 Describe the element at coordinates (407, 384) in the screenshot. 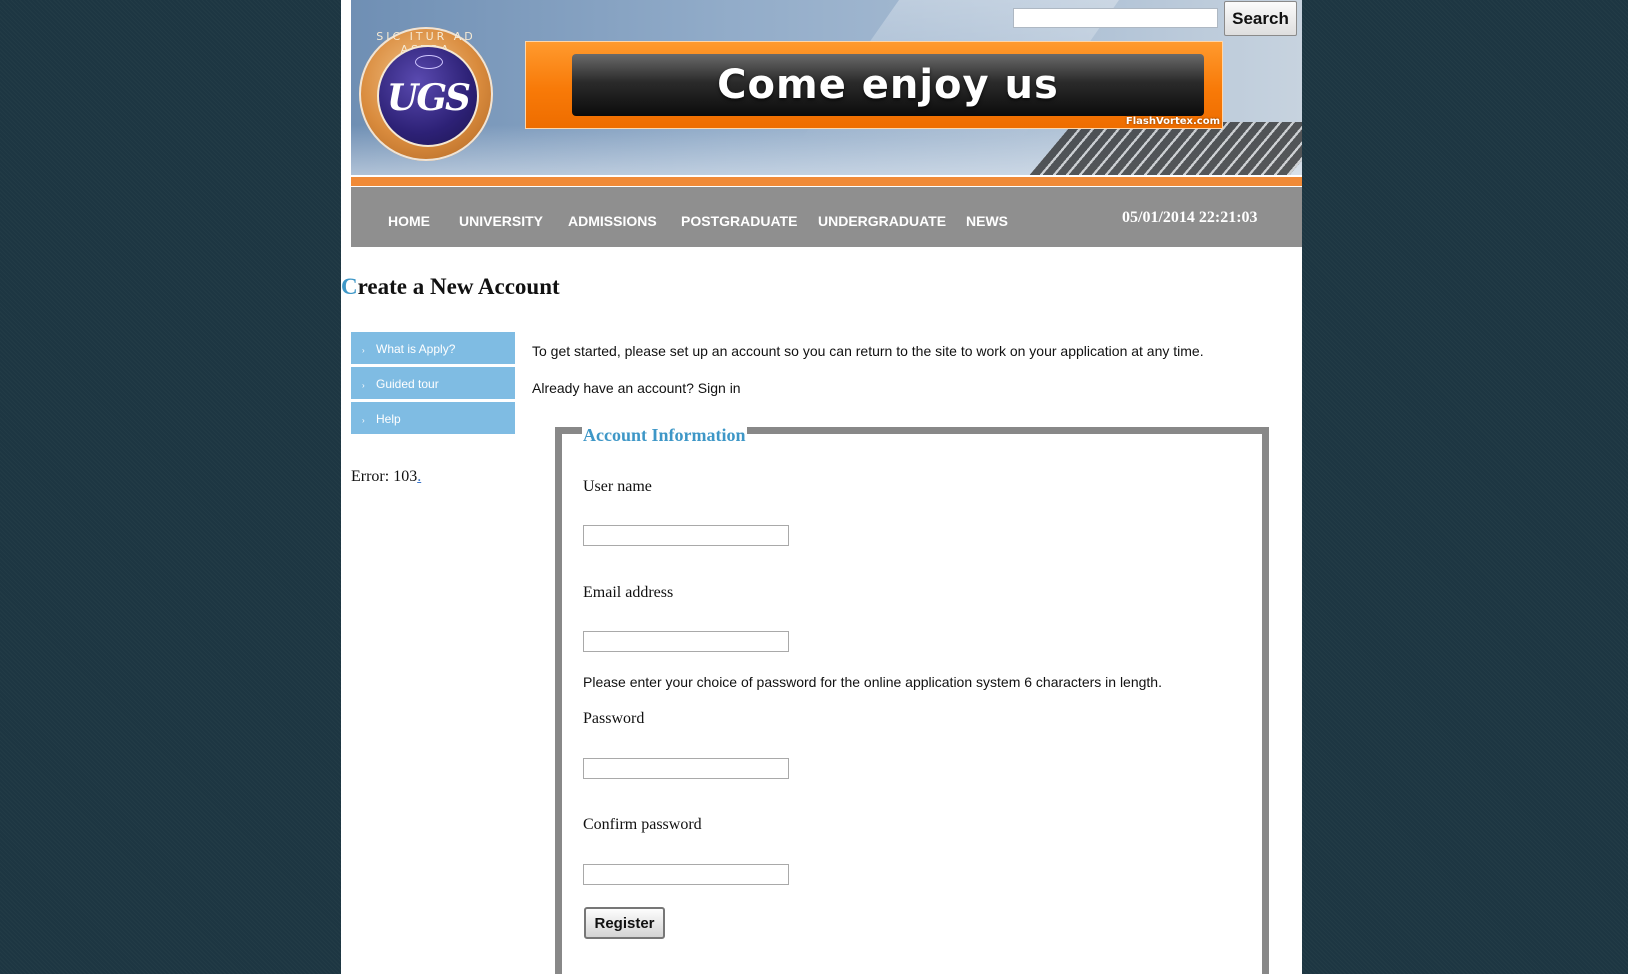

I see `side-menu-label: Guided tour` at that location.